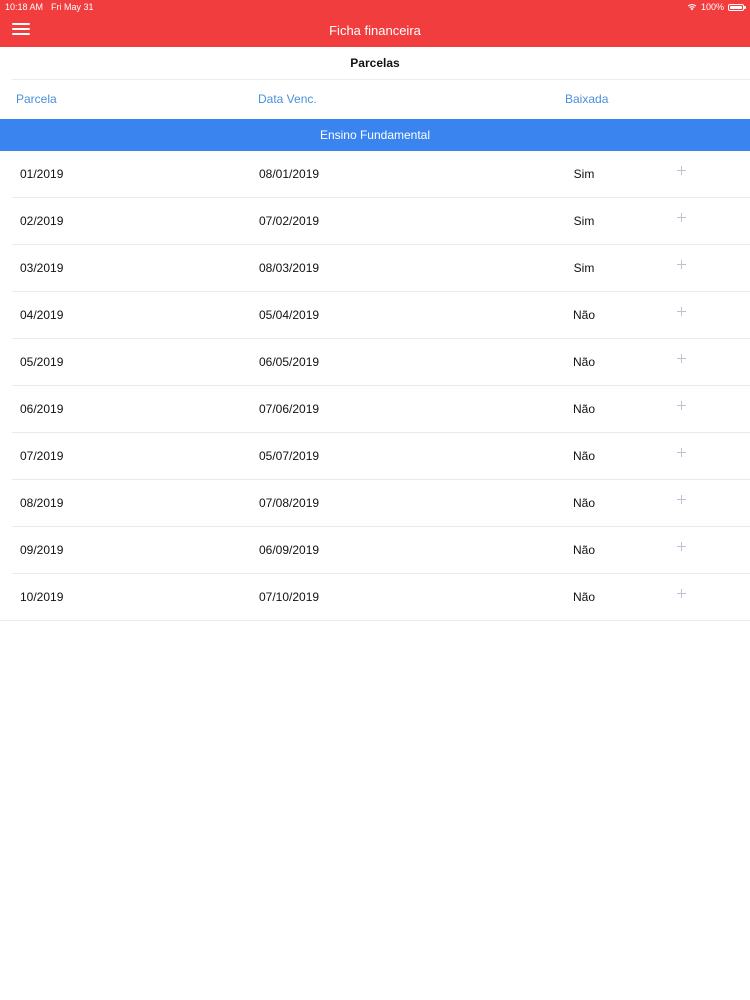 The image size is (750, 1000). I want to click on section-title: Parcelas, so click(375, 63).